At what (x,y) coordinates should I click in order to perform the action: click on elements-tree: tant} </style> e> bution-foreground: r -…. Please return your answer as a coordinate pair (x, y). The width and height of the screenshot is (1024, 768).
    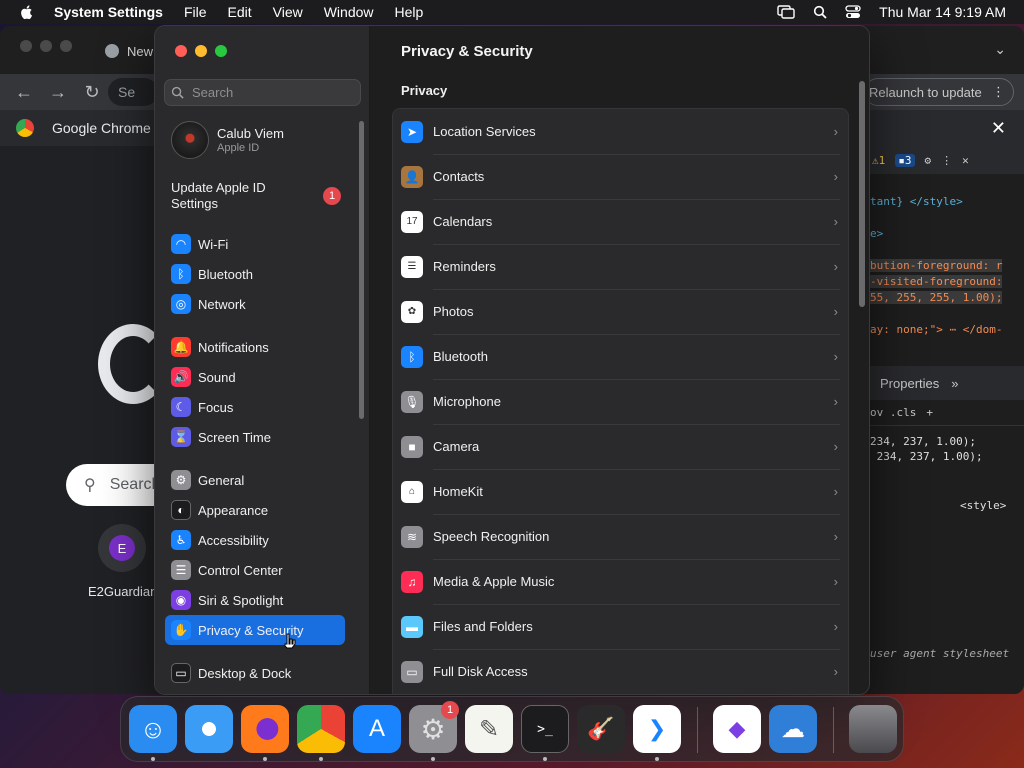
    Looking at the image, I should click on (946, 266).